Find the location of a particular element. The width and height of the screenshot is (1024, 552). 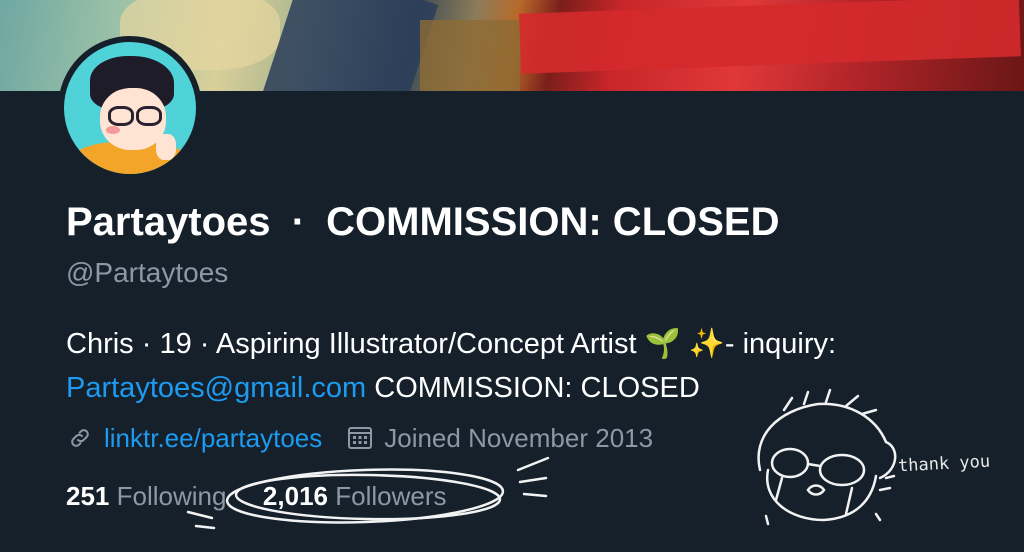

avatar is located at coordinates (130, 108).